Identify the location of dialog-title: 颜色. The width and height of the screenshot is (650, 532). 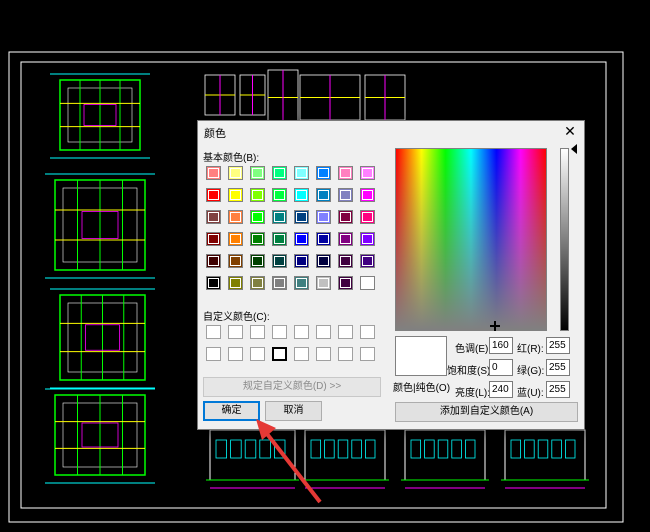
(215, 134).